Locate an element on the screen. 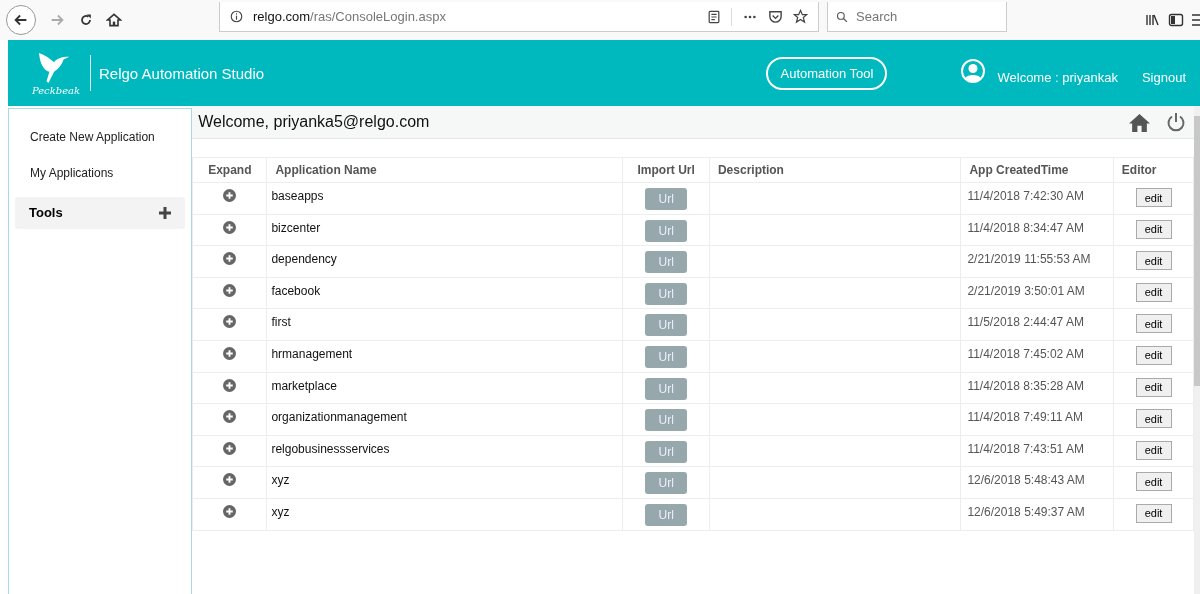 Image resolution: width=1200 pixels, height=594 pixels. table-cell: 11/4/2018 7:49:11 AM is located at coordinates (1037, 419).